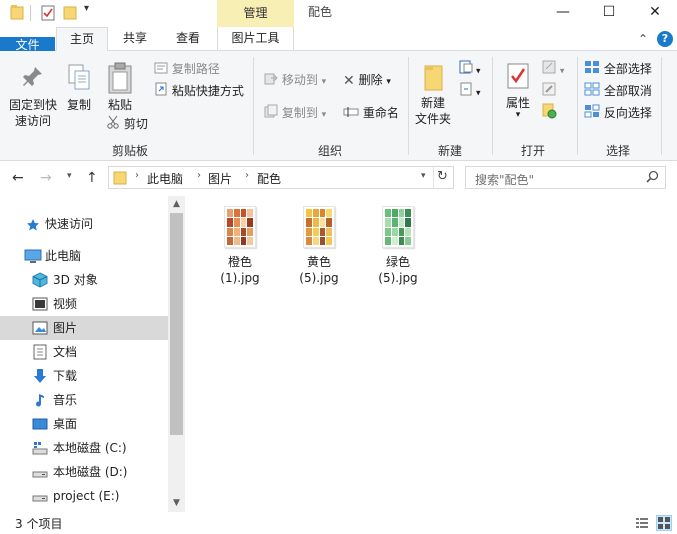  I want to click on file-name-line2: (5).jpg, so click(398, 278).